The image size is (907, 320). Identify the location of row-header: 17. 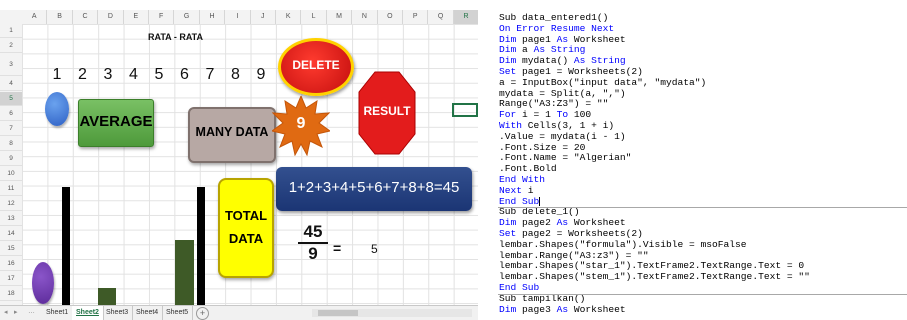
(11, 279).